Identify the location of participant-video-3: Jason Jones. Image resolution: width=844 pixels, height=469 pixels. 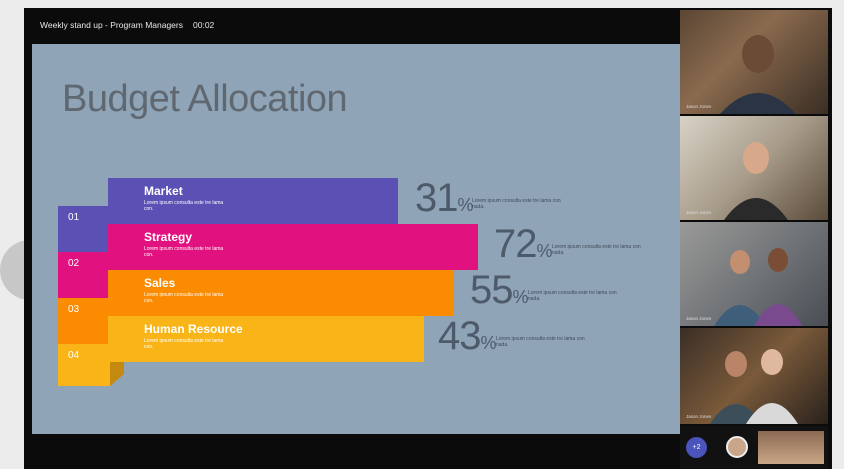
(754, 274).